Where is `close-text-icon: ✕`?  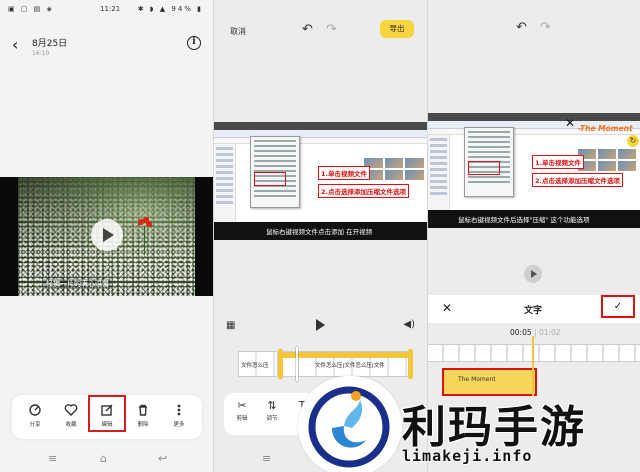
close-text-icon: ✕ is located at coordinates (570, 123).